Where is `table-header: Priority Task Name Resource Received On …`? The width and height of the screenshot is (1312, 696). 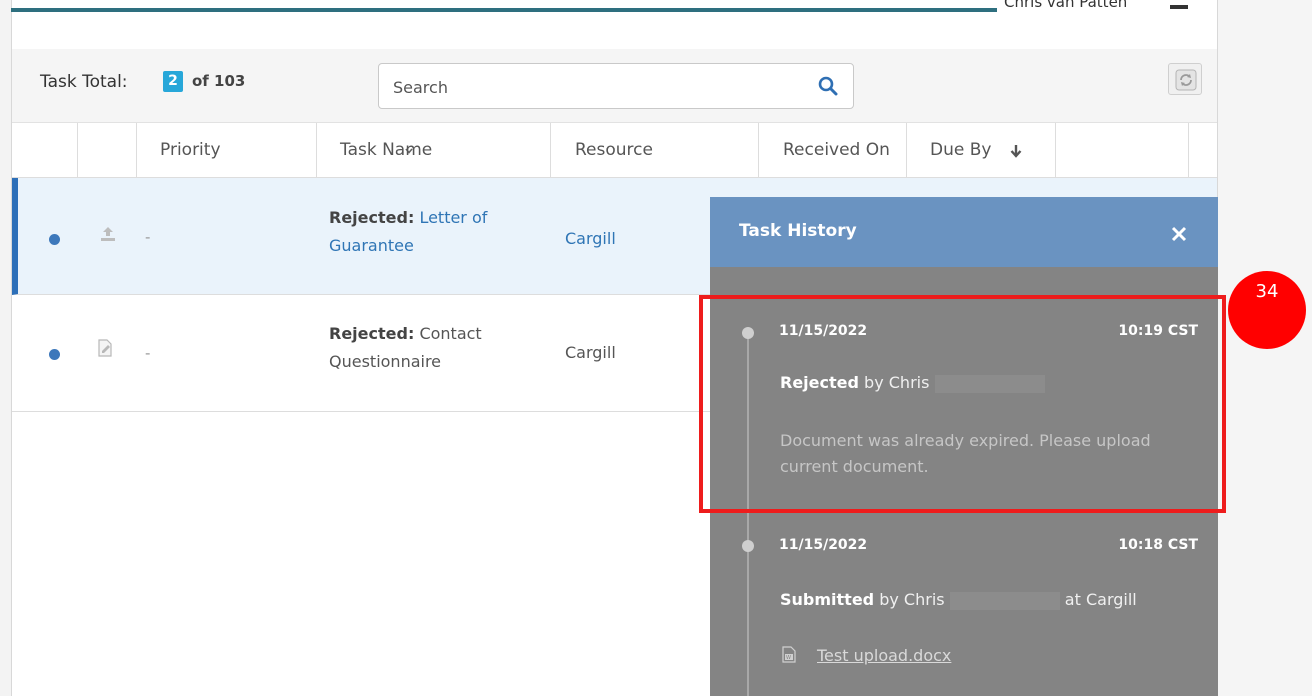 table-header: Priority Task Name Resource Received On … is located at coordinates (614, 150).